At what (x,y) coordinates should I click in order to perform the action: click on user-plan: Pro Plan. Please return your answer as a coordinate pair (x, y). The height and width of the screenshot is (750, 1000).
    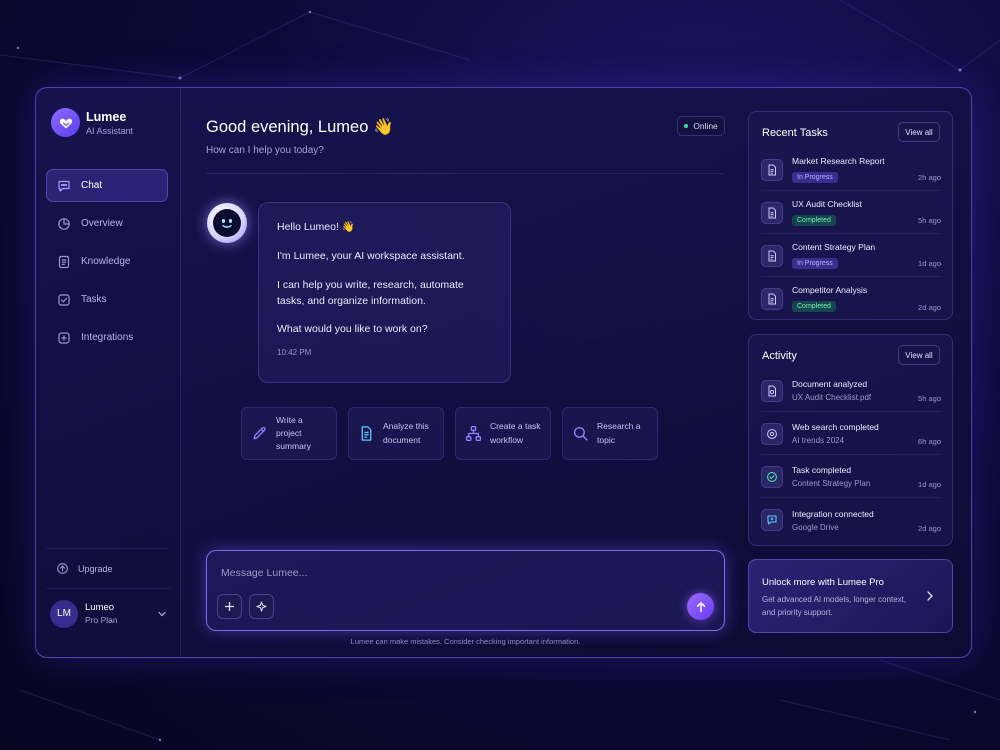
    Looking at the image, I should click on (101, 620).